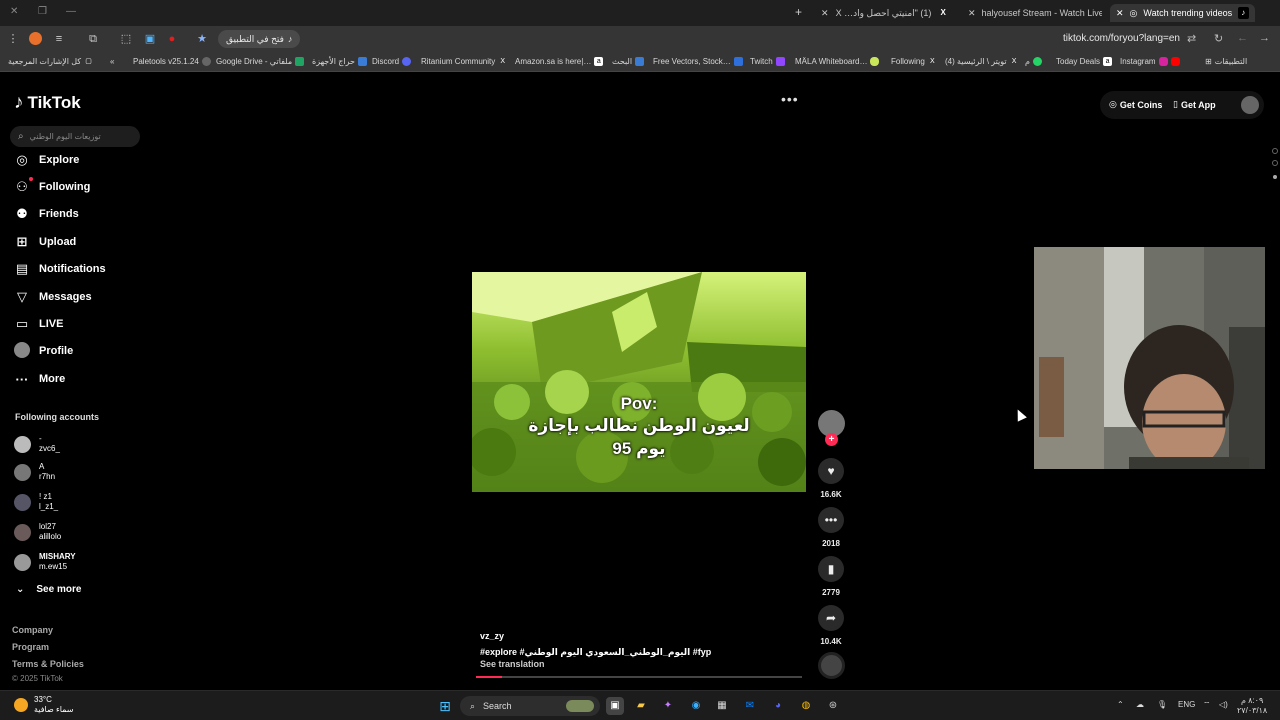 The width and height of the screenshot is (1280, 720). I want to click on bookmark-today-deals: Today Deals a, so click(1084, 61).